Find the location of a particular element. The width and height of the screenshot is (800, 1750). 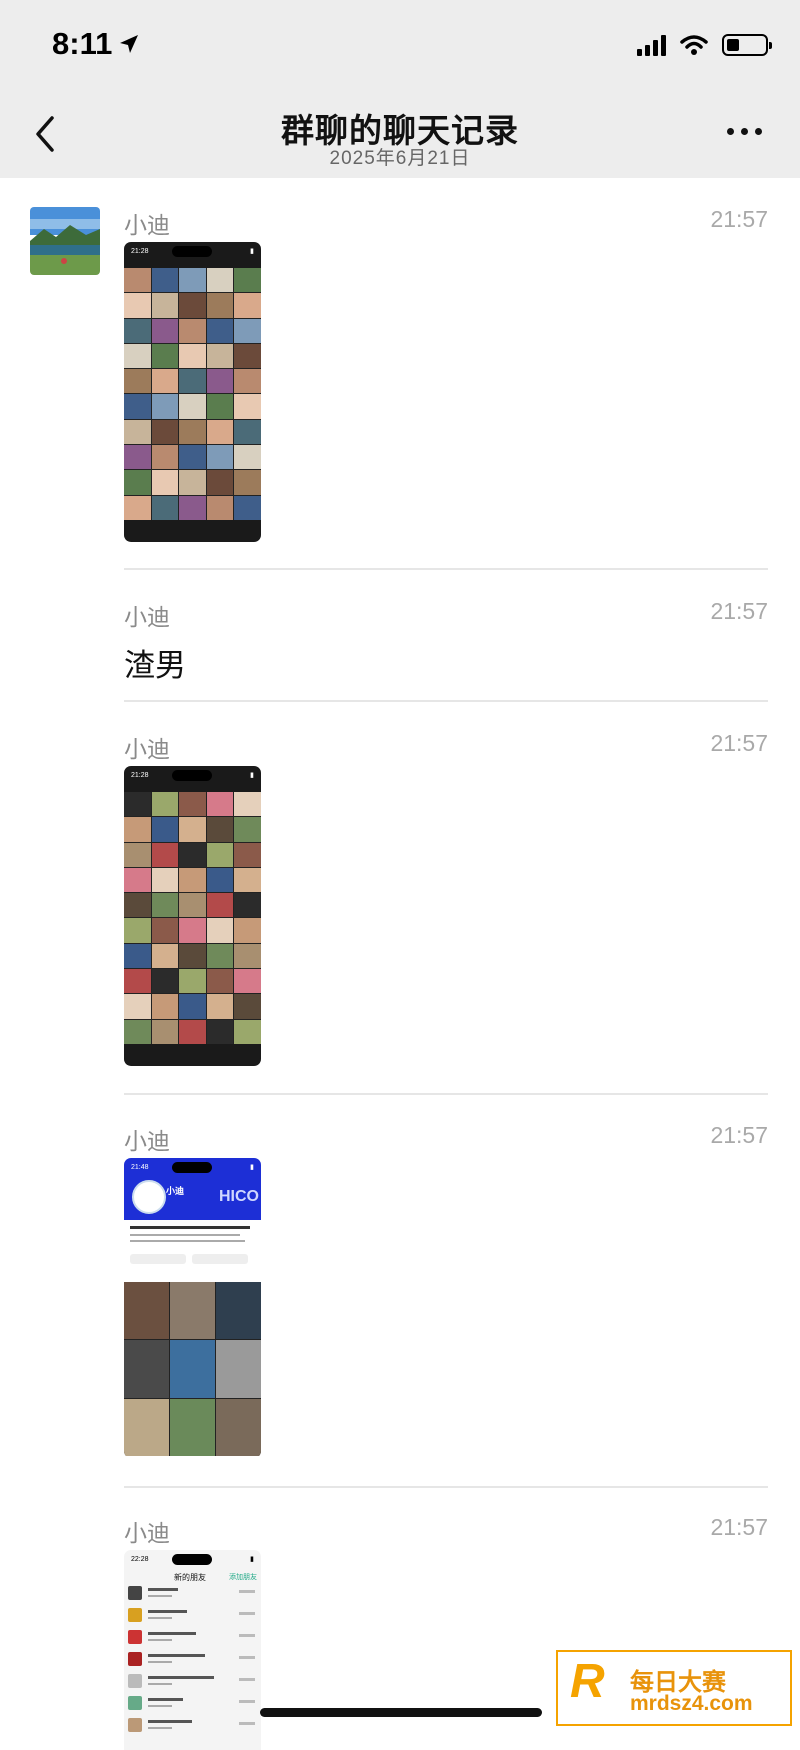

avatar is located at coordinates (65, 241).